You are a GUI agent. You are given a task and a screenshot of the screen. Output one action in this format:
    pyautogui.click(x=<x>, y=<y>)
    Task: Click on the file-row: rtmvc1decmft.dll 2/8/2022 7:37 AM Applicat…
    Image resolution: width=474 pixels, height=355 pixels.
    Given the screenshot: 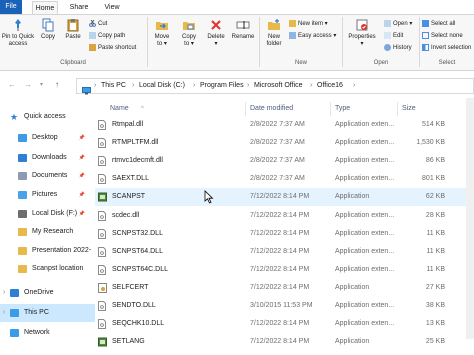 What is the action you would take?
    pyautogui.click(x=284, y=161)
    